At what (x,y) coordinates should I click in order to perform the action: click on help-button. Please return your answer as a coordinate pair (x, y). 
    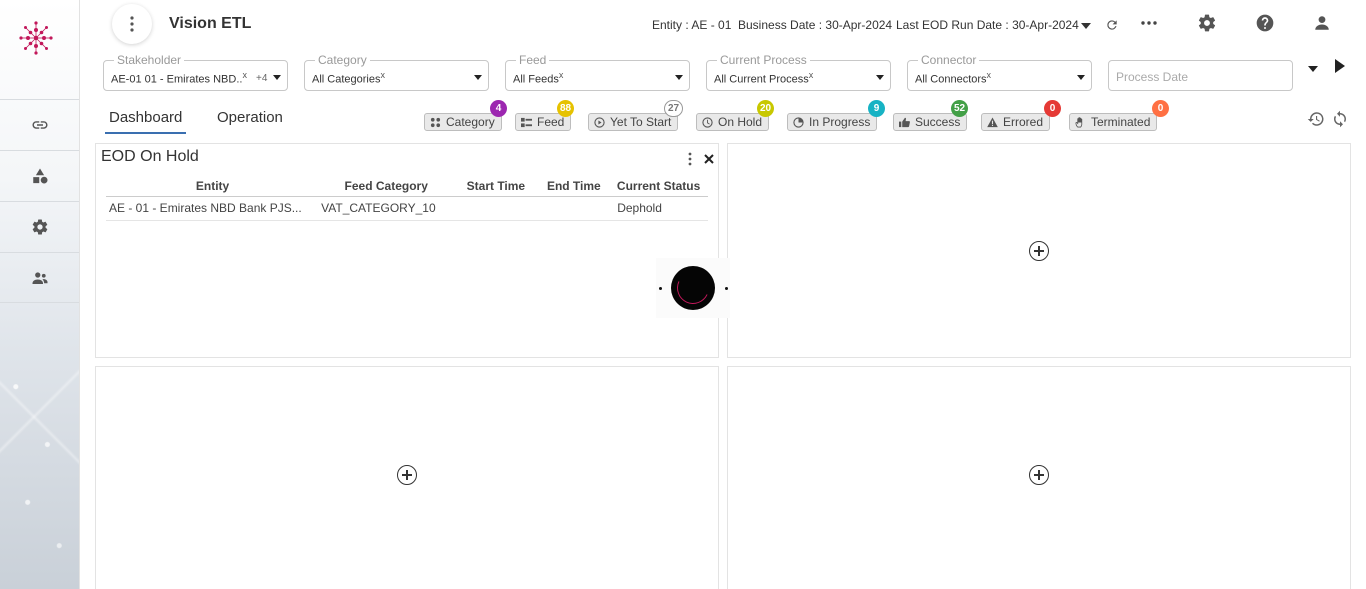
    Looking at the image, I should click on (1265, 23).